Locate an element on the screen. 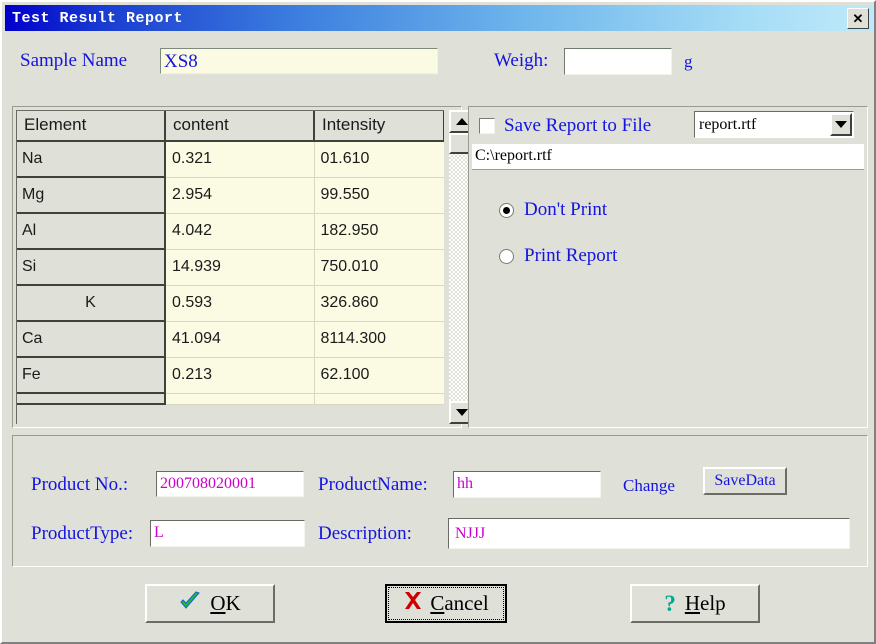 The width and height of the screenshot is (876, 644). cell-intensity: 99.550 is located at coordinates (379, 195).